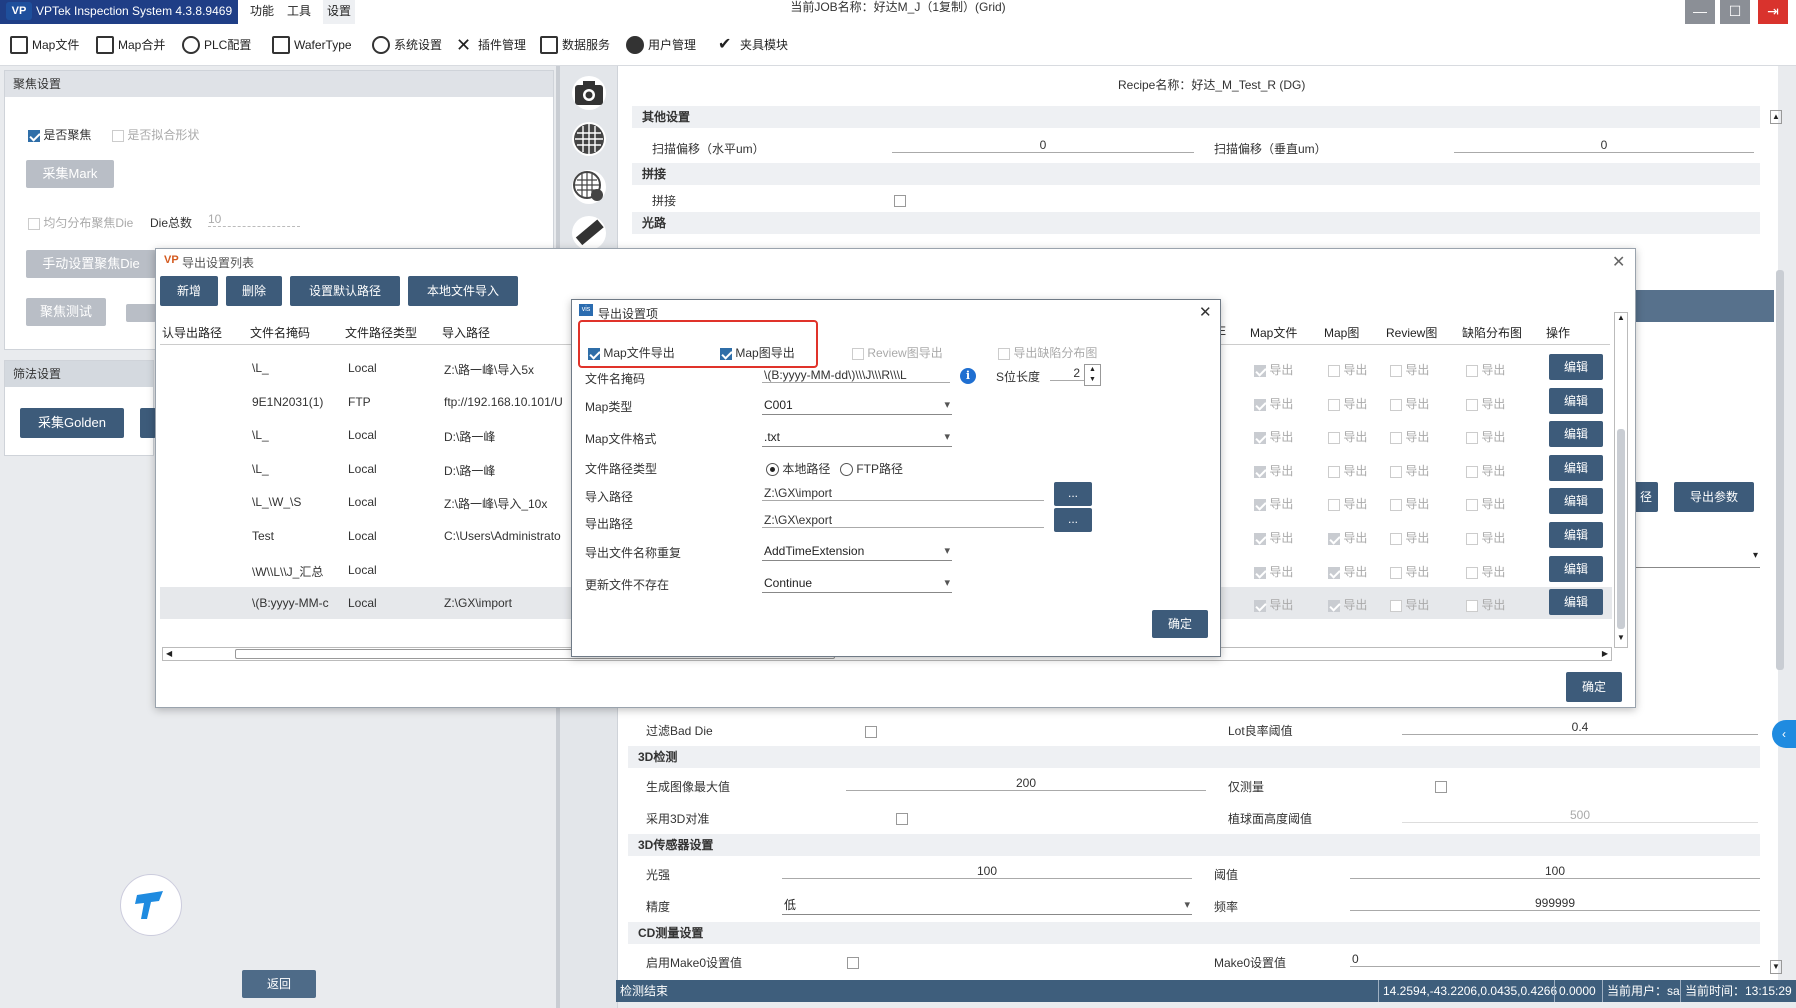  I want to click on scroll-up-arrow: ▲, so click(1776, 117).